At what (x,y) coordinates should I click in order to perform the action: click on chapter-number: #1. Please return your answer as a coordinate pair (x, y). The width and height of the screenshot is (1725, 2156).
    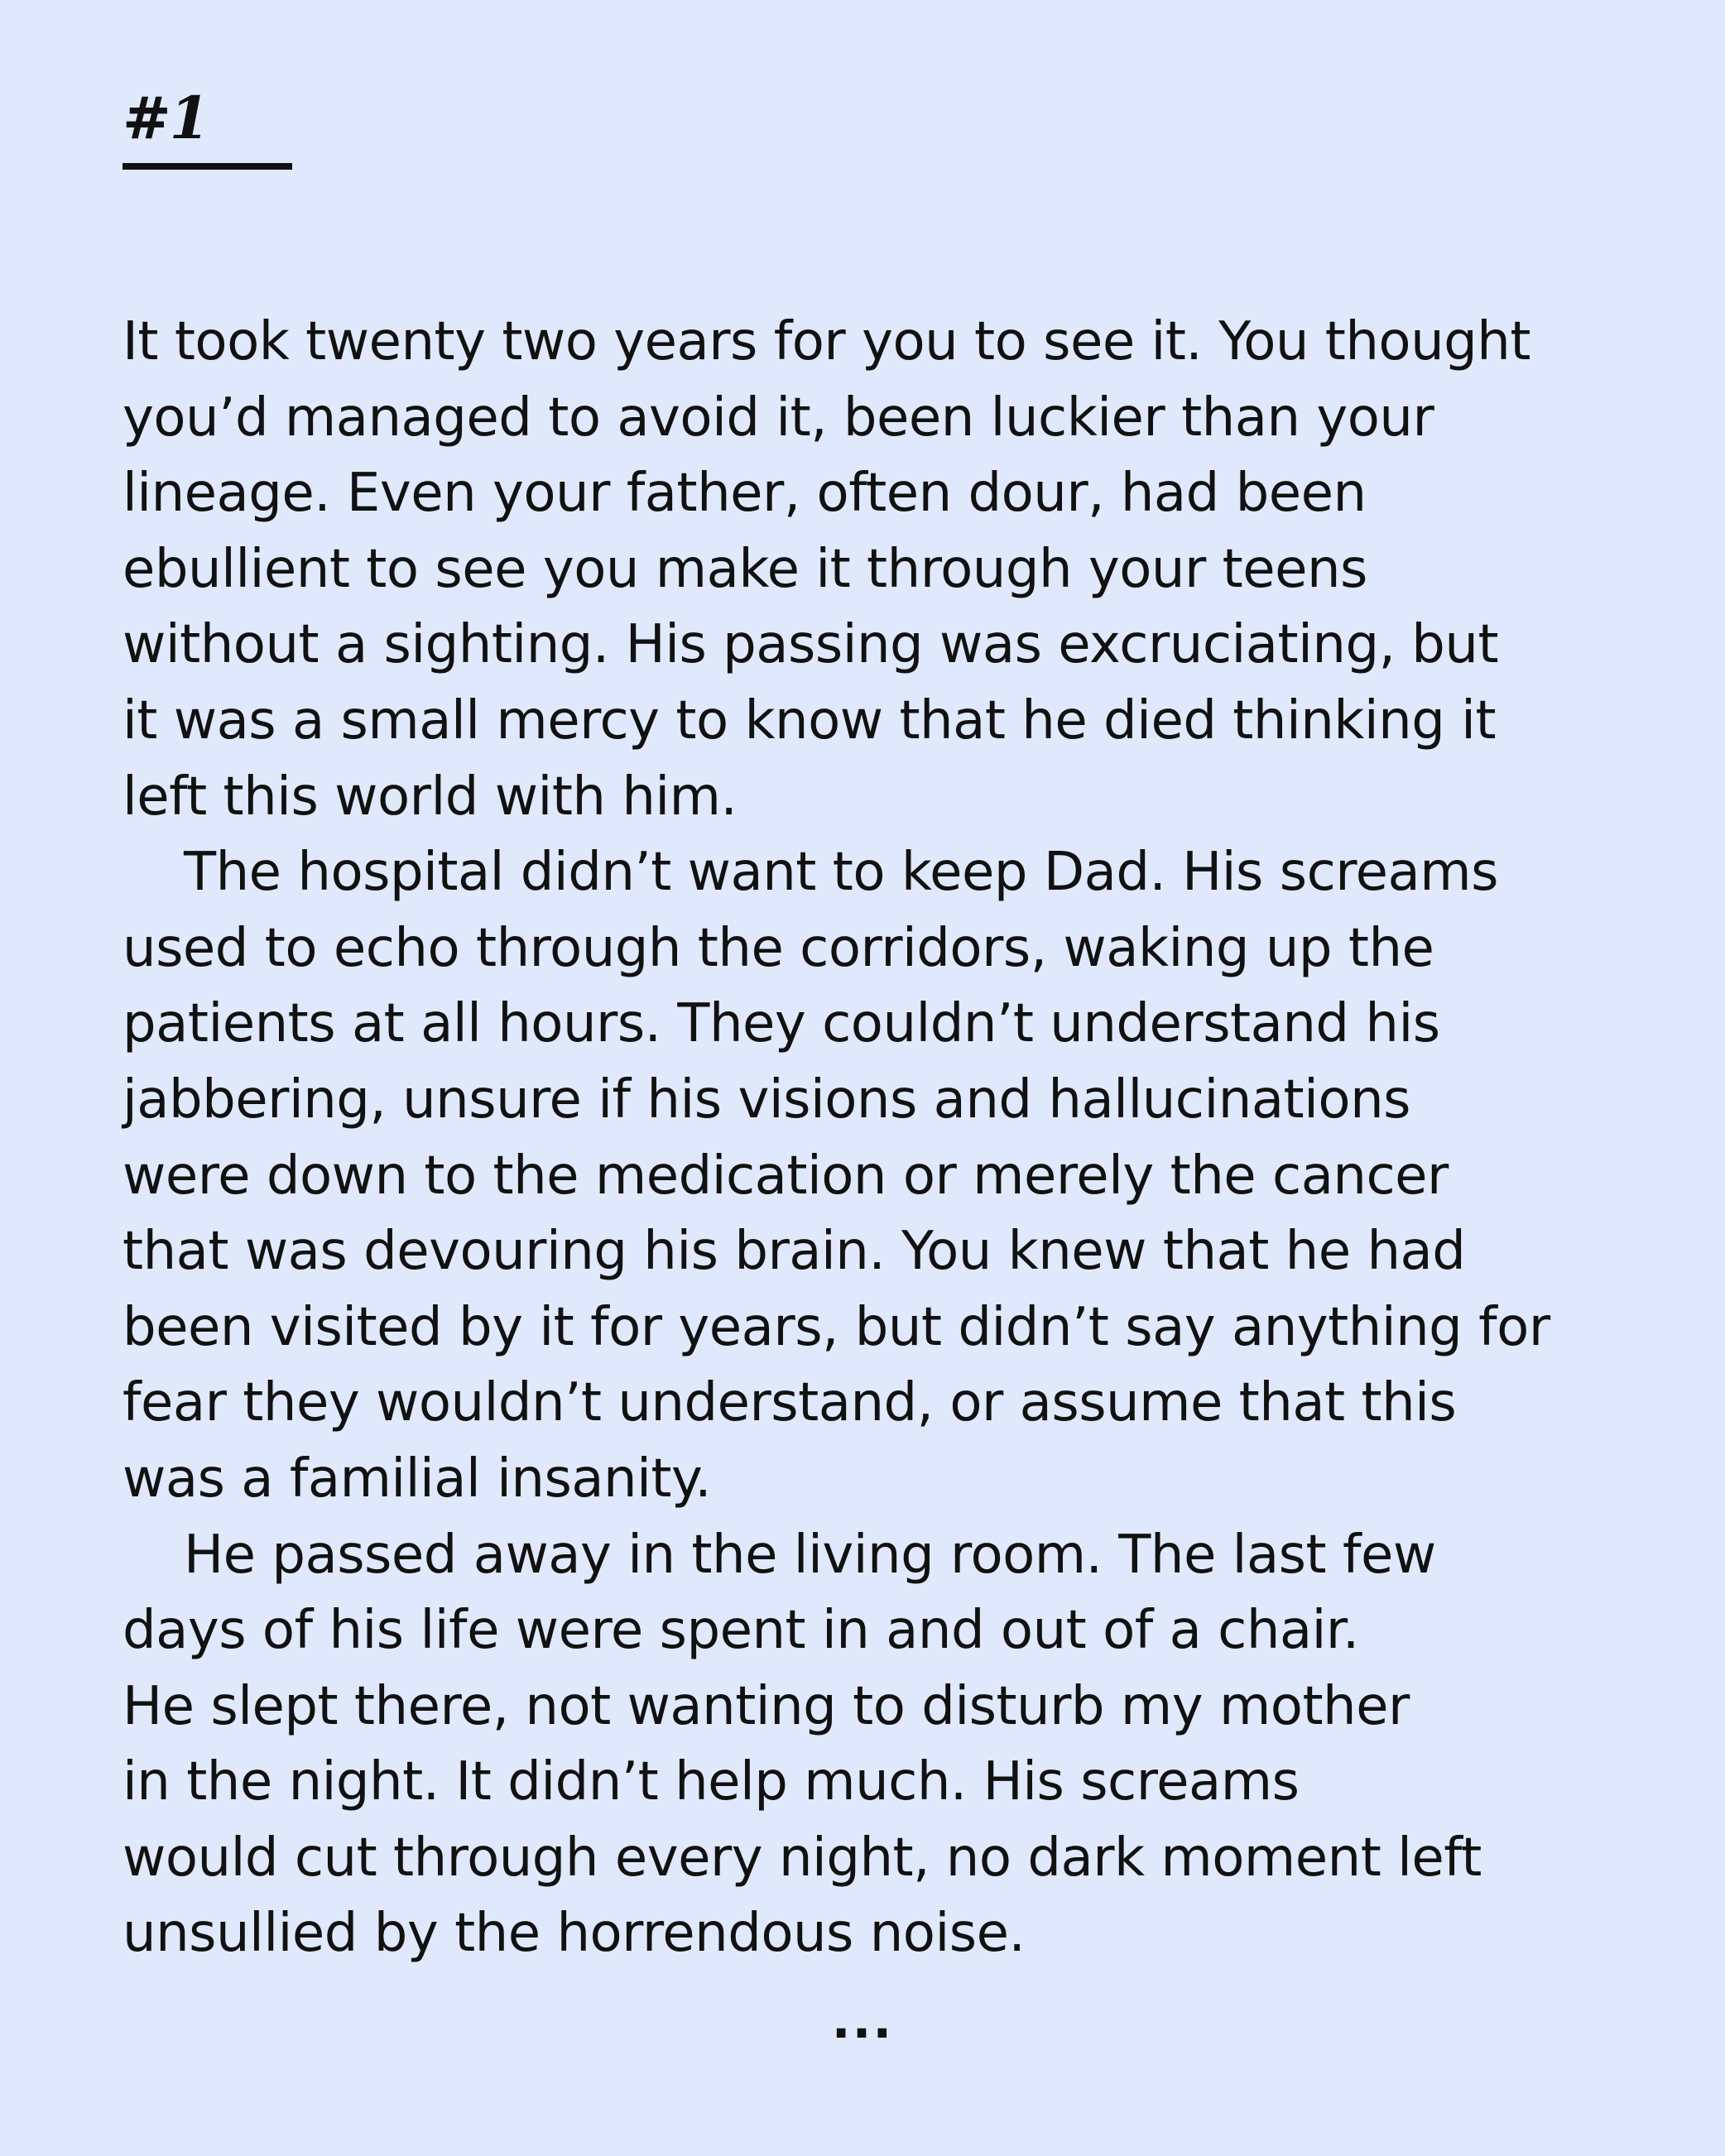
    Looking at the image, I should click on (166, 118).